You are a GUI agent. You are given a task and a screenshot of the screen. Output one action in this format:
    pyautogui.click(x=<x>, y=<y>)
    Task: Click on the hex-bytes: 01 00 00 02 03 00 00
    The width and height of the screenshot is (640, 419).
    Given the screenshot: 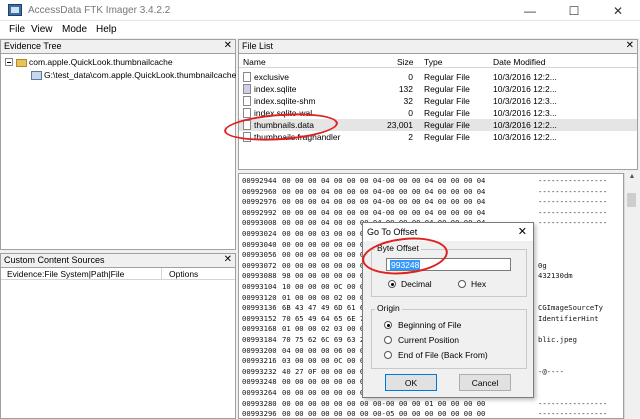 What is the action you would take?
    pyautogui.click(x=325, y=329)
    